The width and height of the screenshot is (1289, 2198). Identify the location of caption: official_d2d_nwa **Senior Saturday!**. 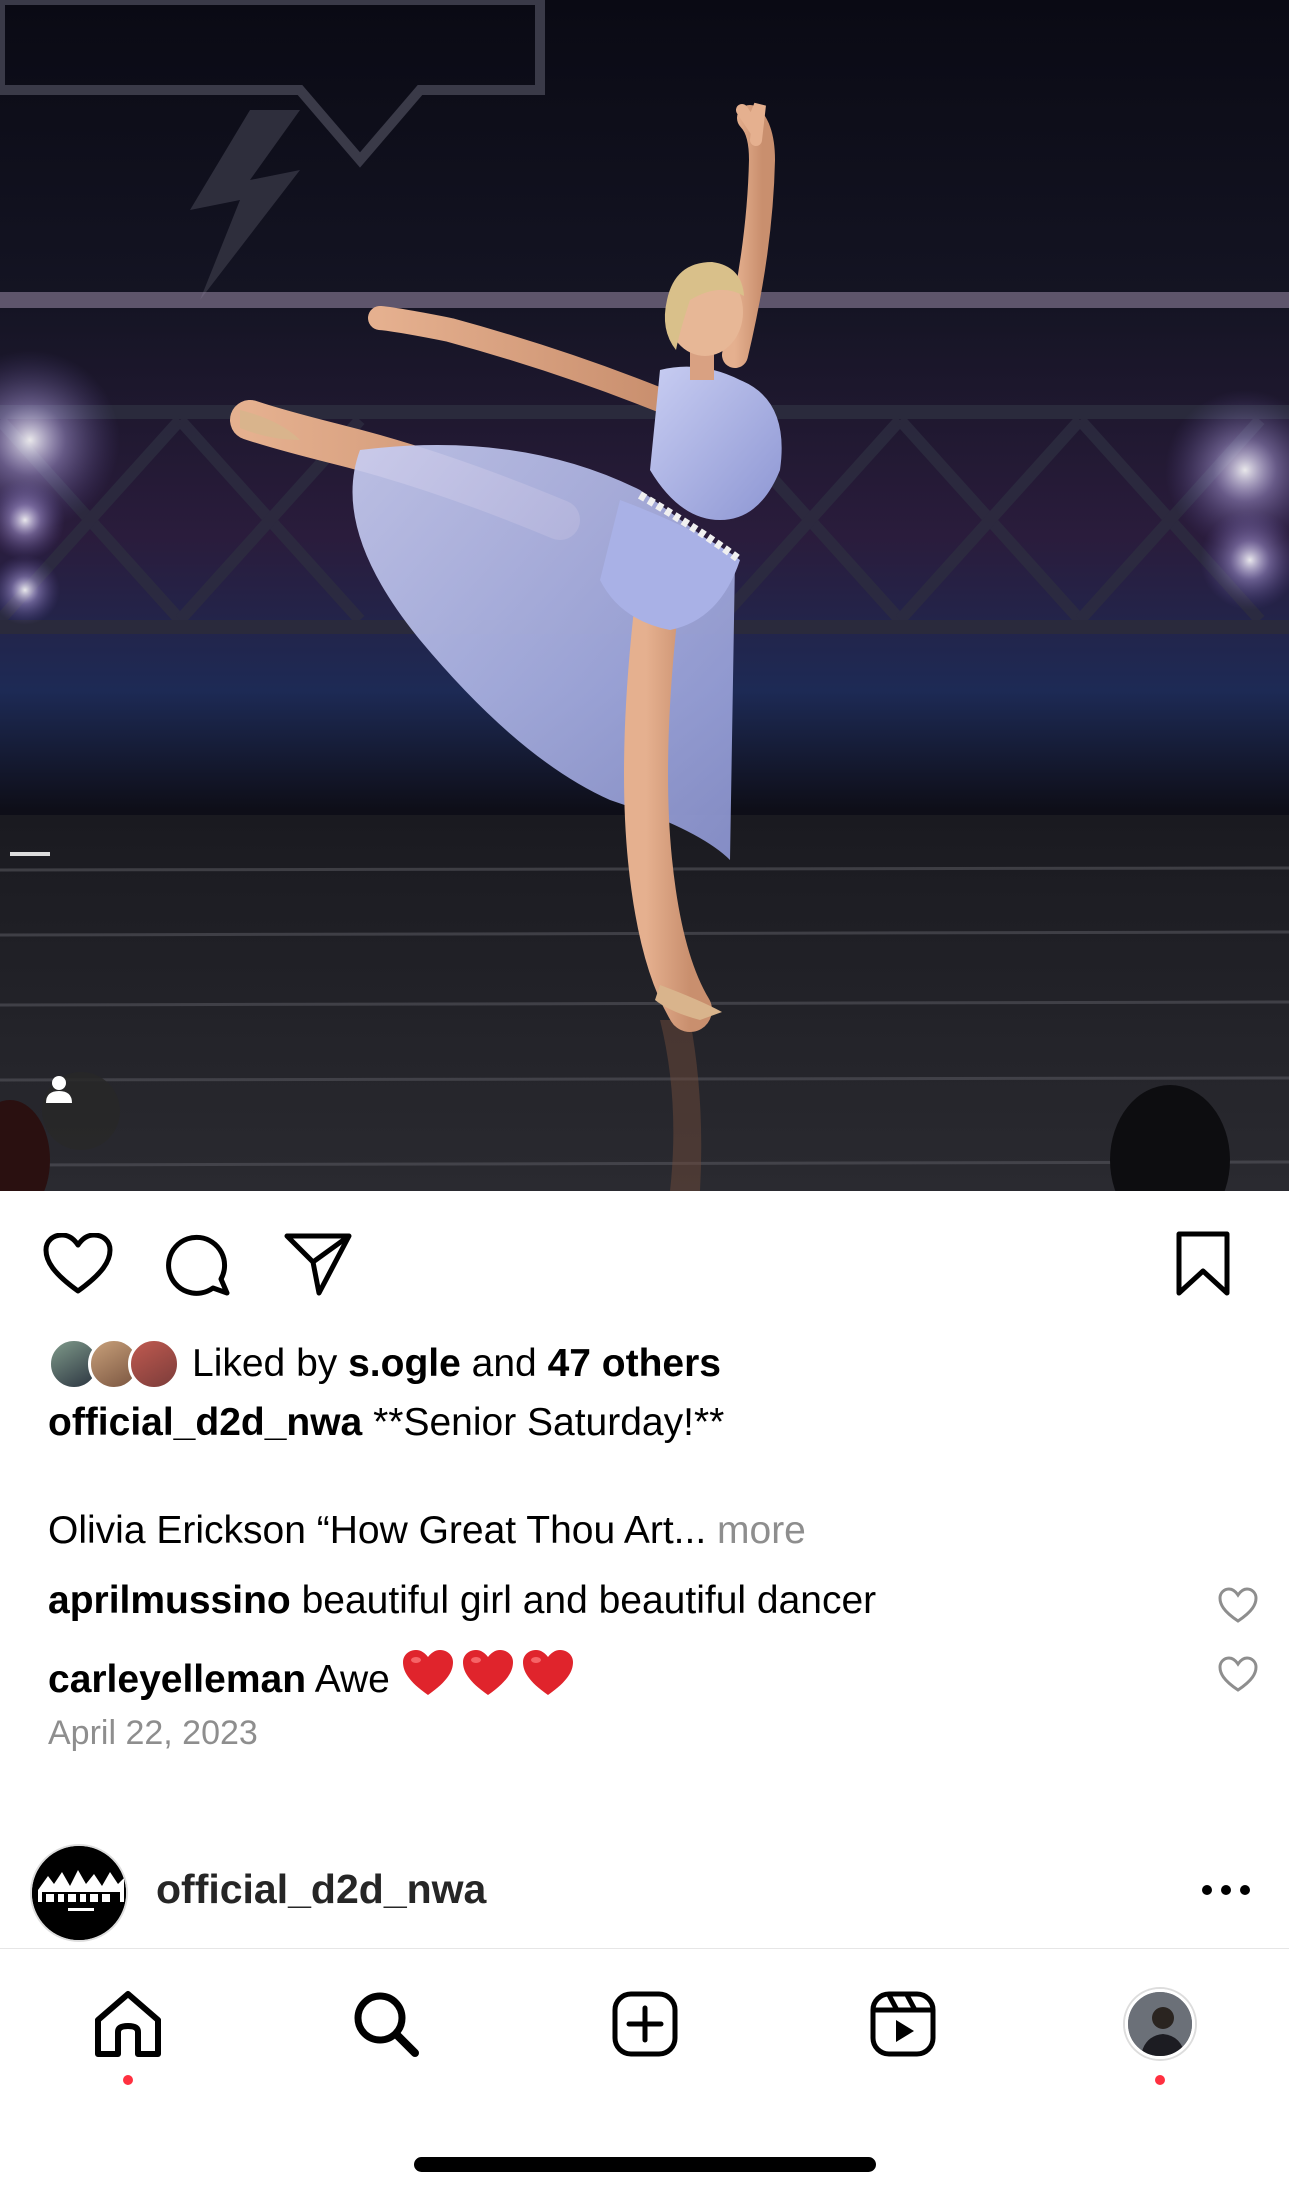
(386, 1423).